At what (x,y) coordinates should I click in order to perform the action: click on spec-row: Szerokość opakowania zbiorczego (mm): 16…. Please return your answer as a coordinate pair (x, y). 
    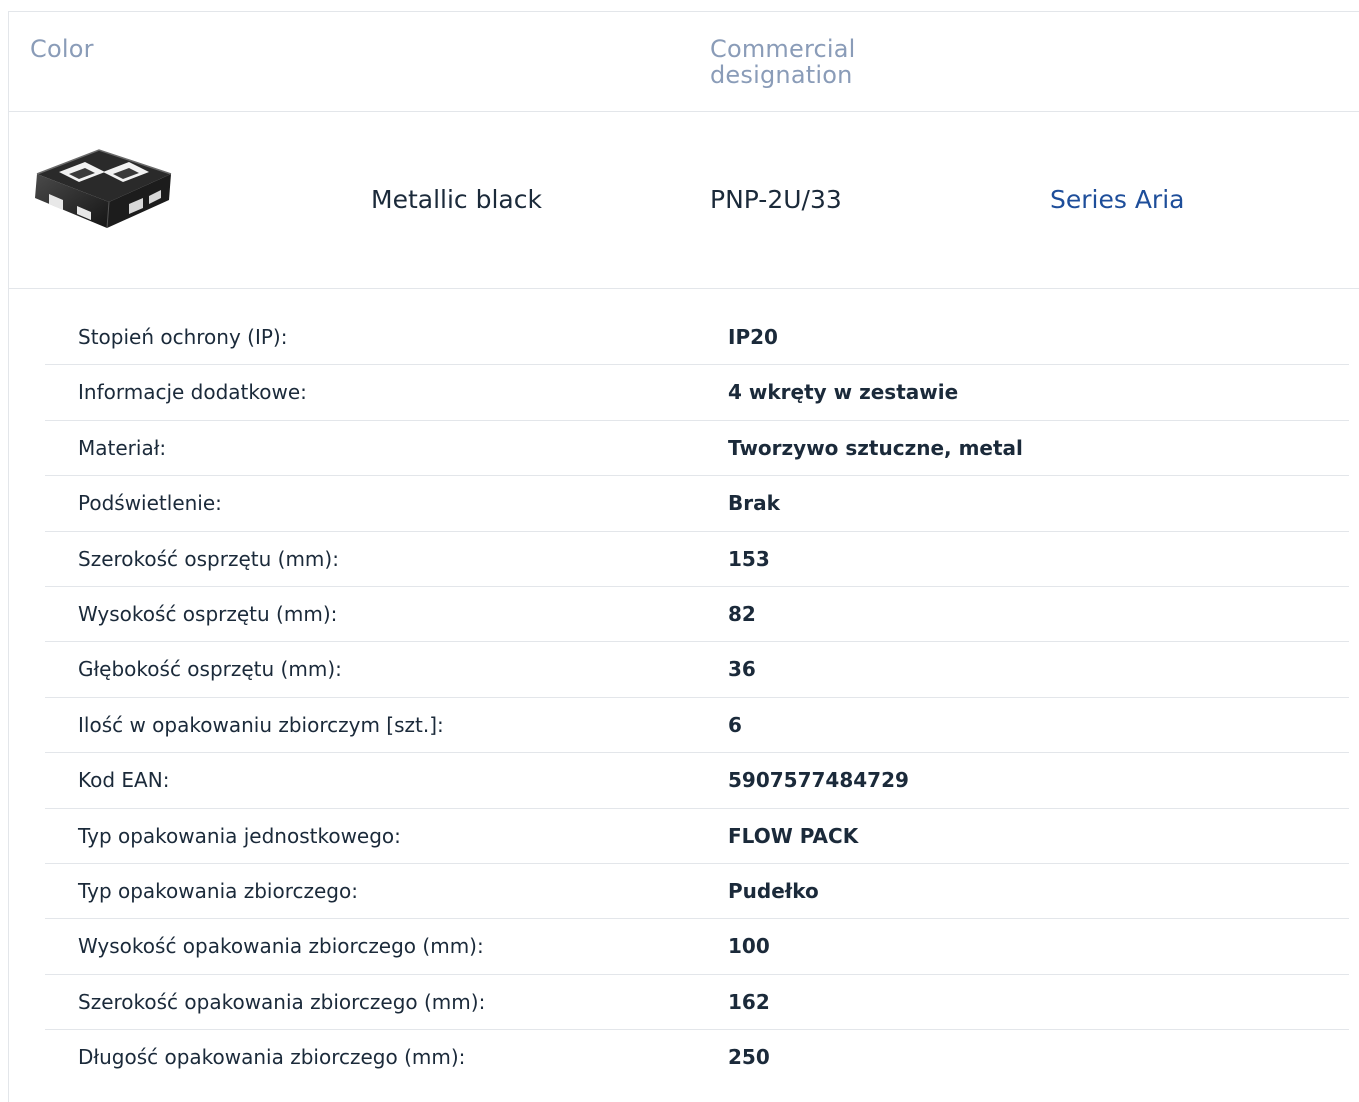
    Looking at the image, I should click on (697, 1003).